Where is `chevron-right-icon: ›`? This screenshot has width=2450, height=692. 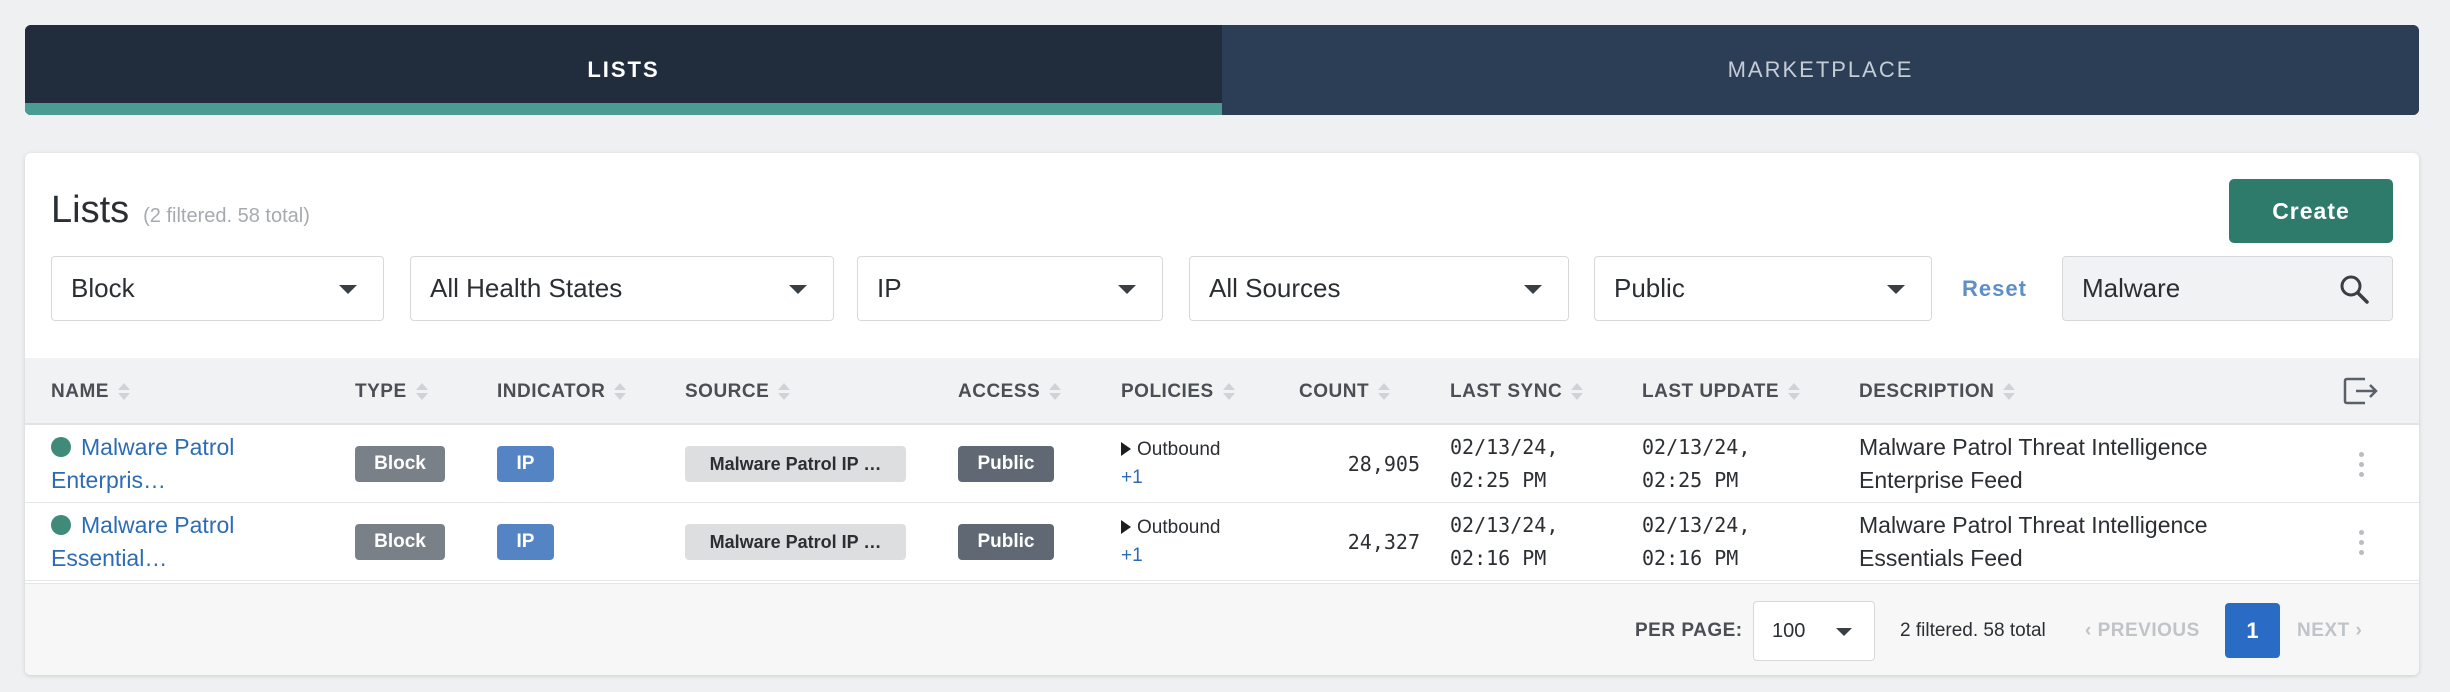 chevron-right-icon: › is located at coordinates (2356, 630).